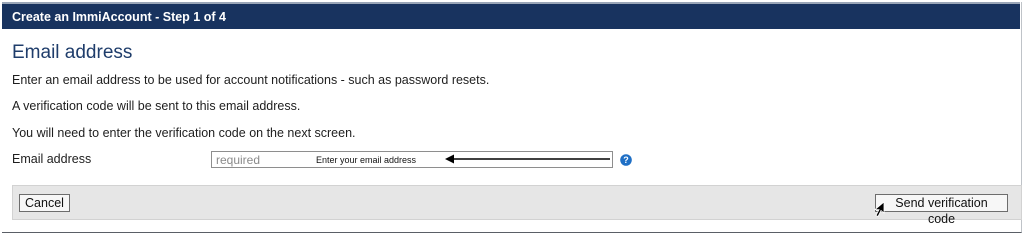 This screenshot has height=240, width=1024. What do you see at coordinates (511, 15) in the screenshot?
I see `window-title: Create an ImmiAccount - Step 1 of 4` at bounding box center [511, 15].